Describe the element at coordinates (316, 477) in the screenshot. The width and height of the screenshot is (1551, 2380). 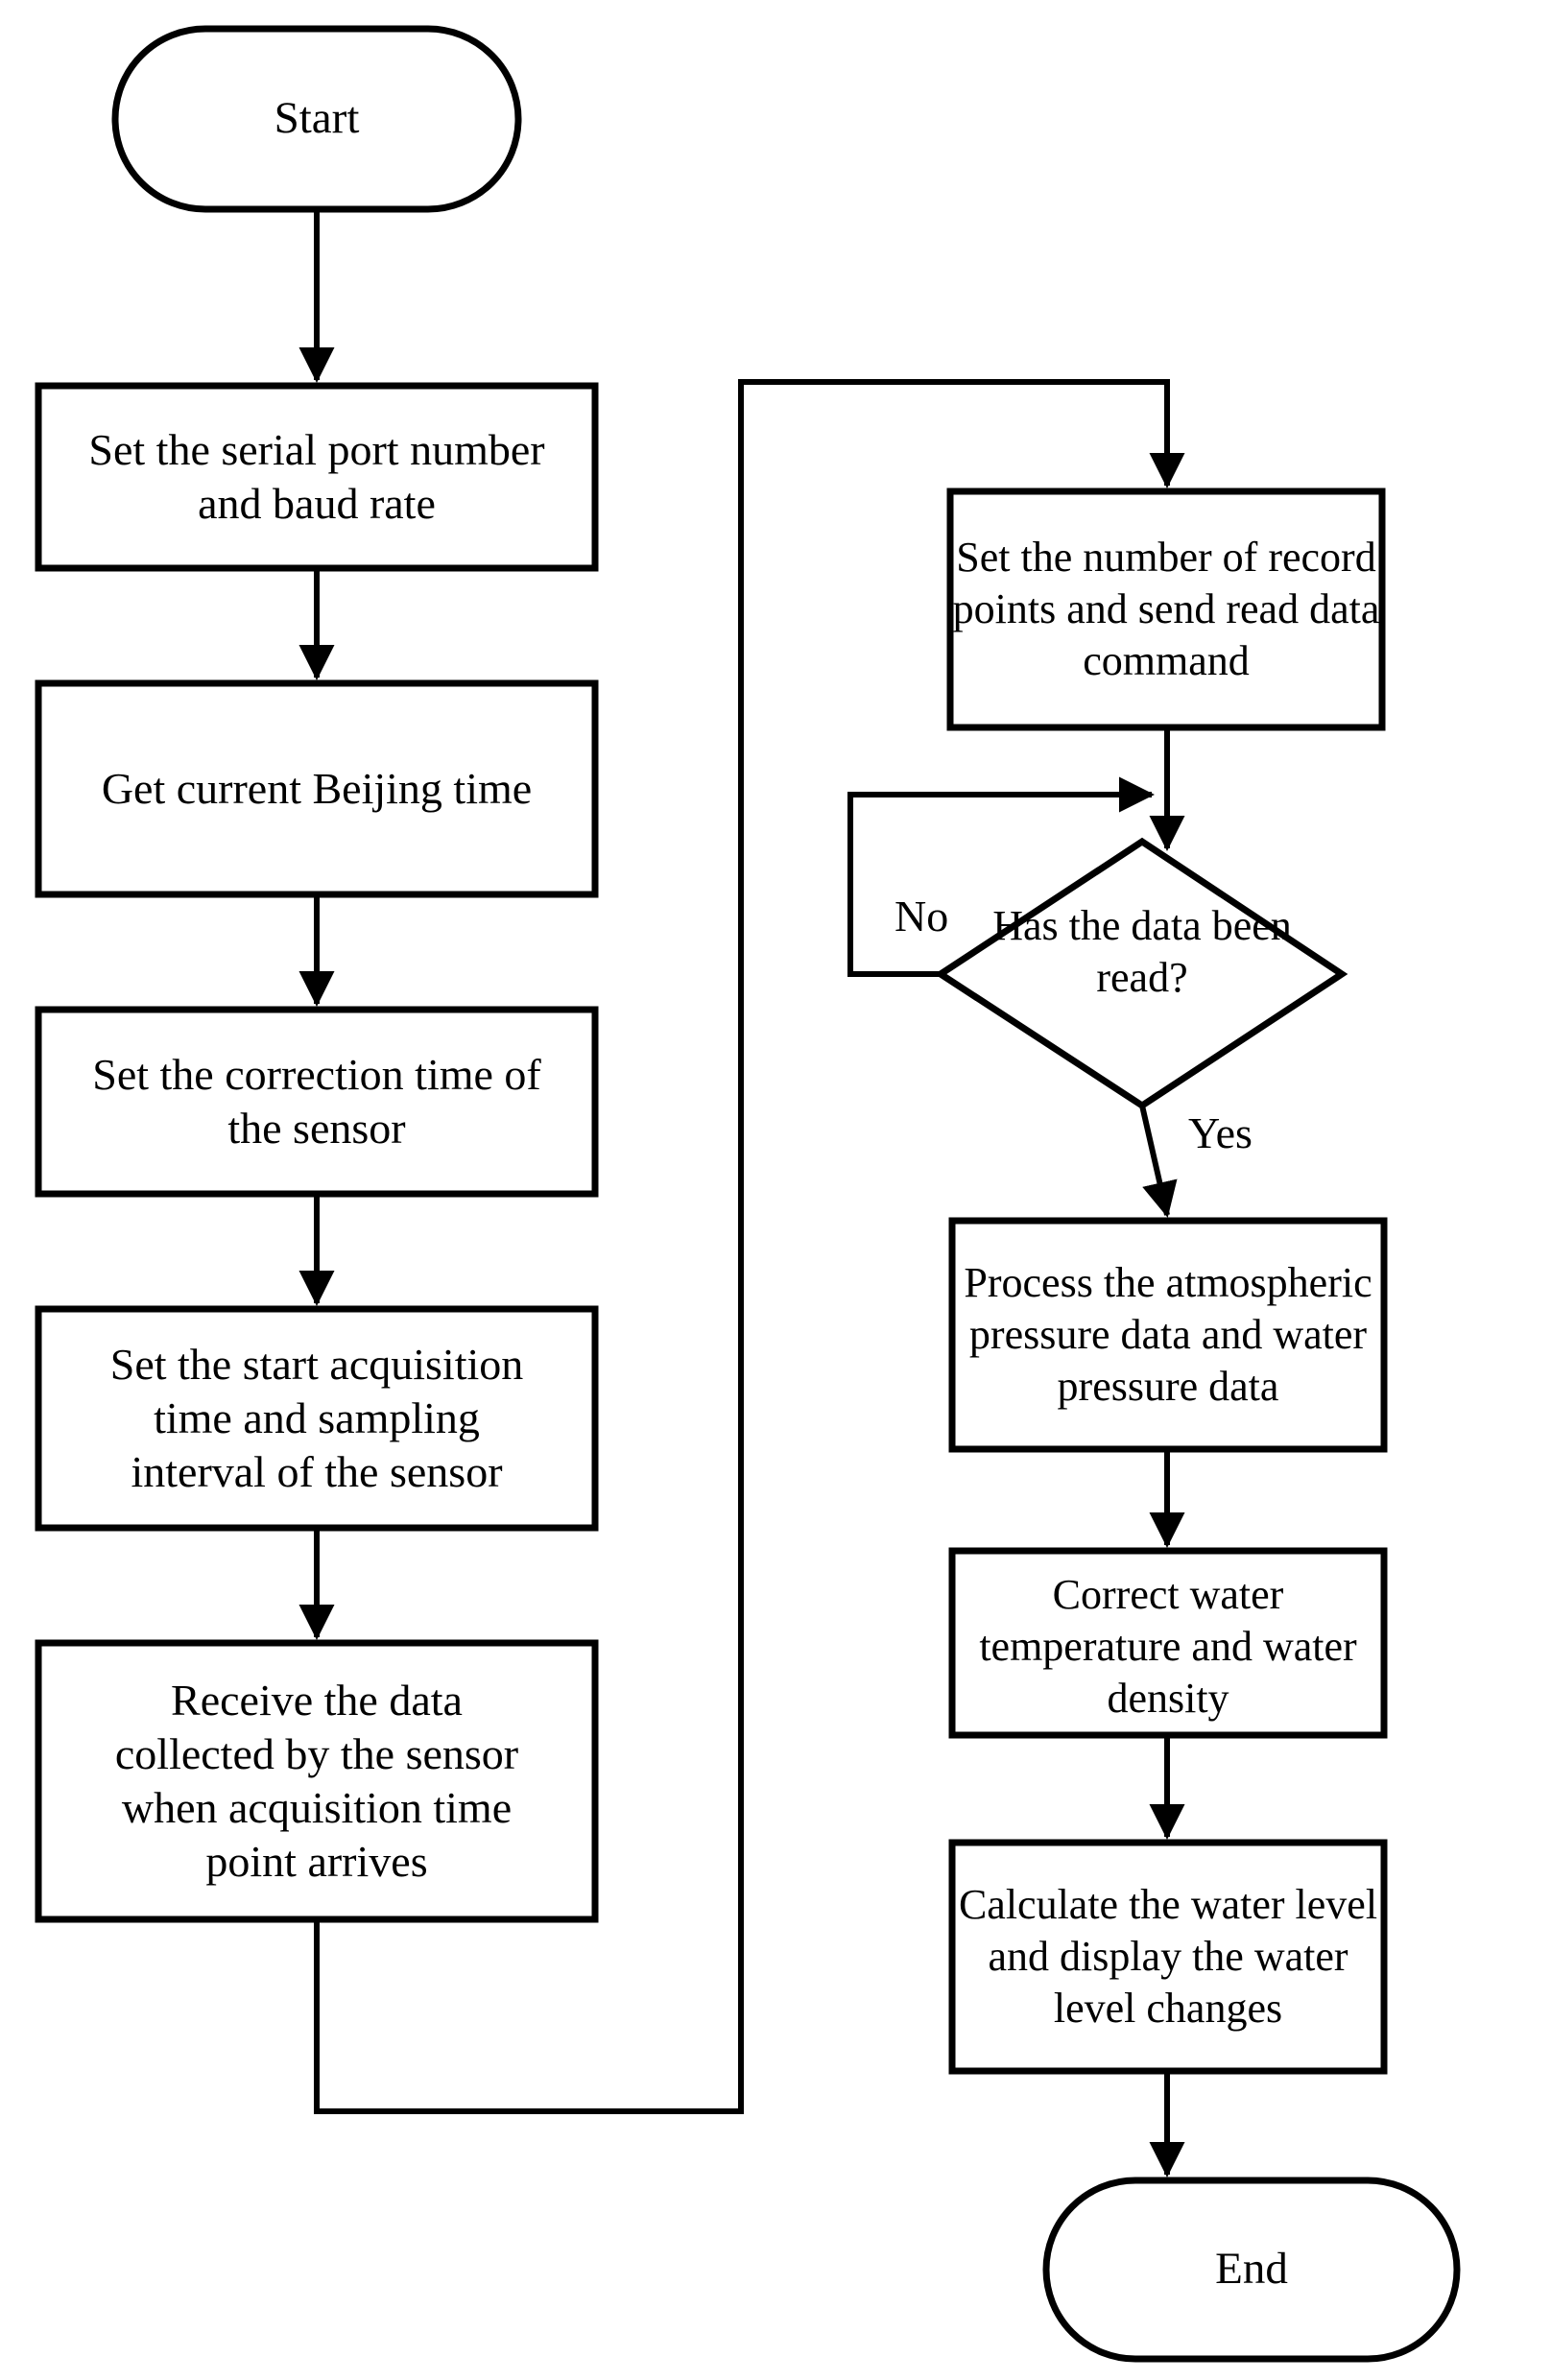
I see `node-set-serial-hit` at that location.